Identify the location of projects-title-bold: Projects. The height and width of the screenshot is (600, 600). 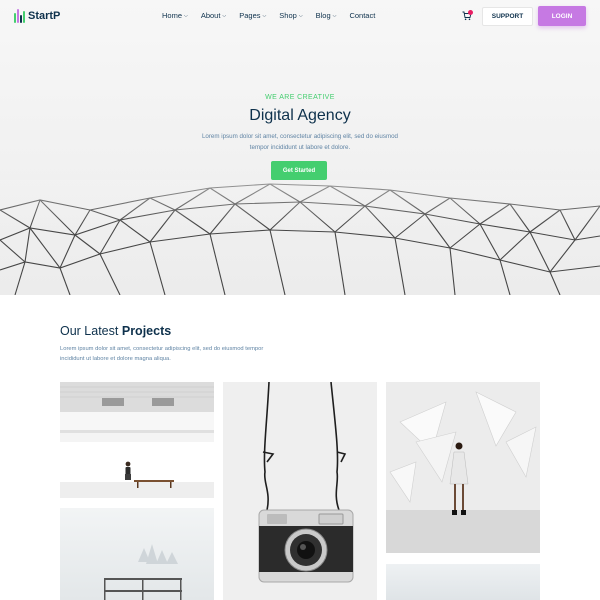
(146, 331).